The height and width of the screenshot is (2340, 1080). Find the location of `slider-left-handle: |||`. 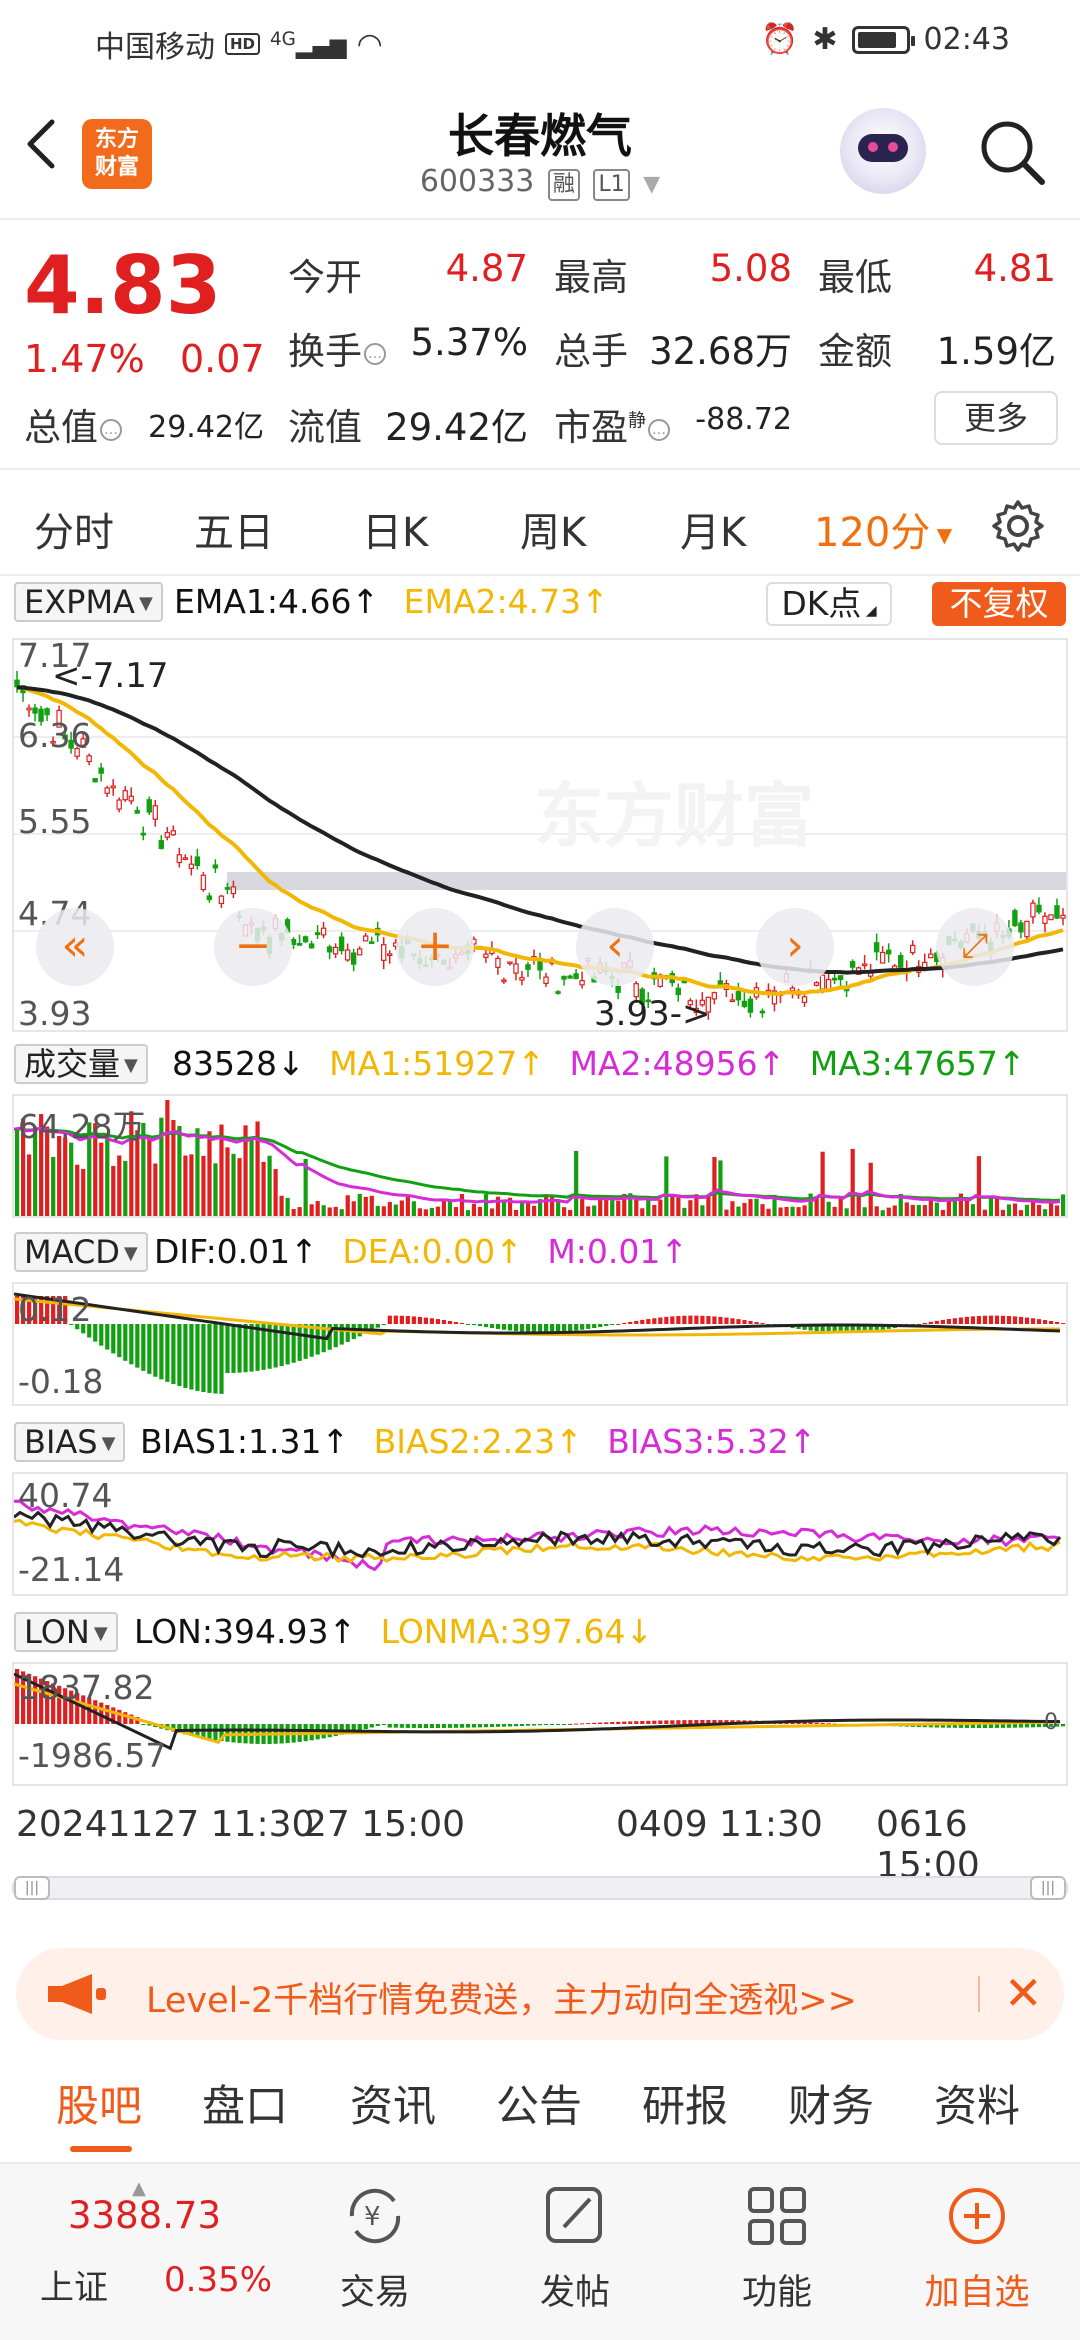

slider-left-handle: ||| is located at coordinates (32, 1888).